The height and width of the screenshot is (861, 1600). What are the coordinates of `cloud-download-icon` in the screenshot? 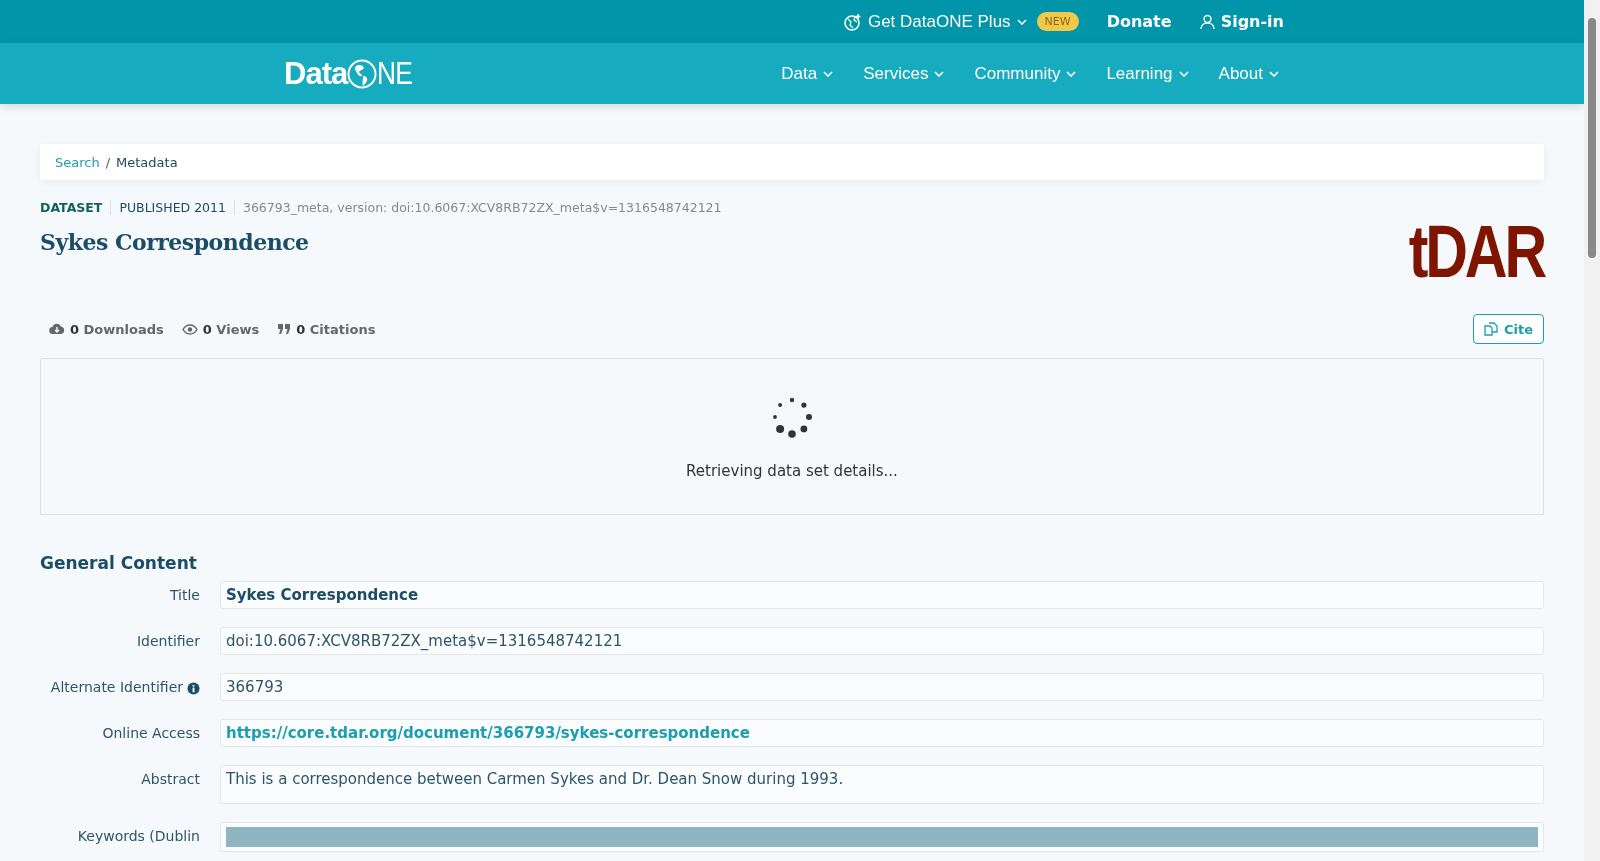 It's located at (57, 329).